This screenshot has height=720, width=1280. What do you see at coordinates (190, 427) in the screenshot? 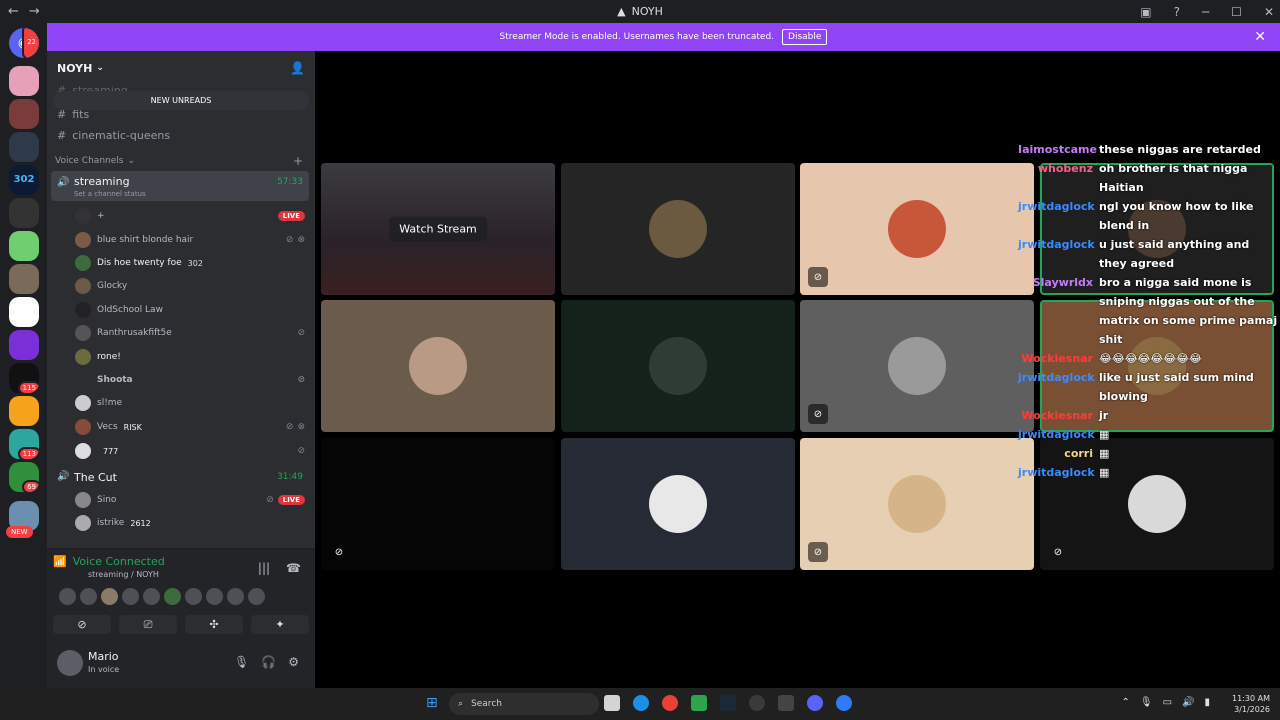
I see `voice-member: Vecs RISK ⊘ ⊗` at bounding box center [190, 427].